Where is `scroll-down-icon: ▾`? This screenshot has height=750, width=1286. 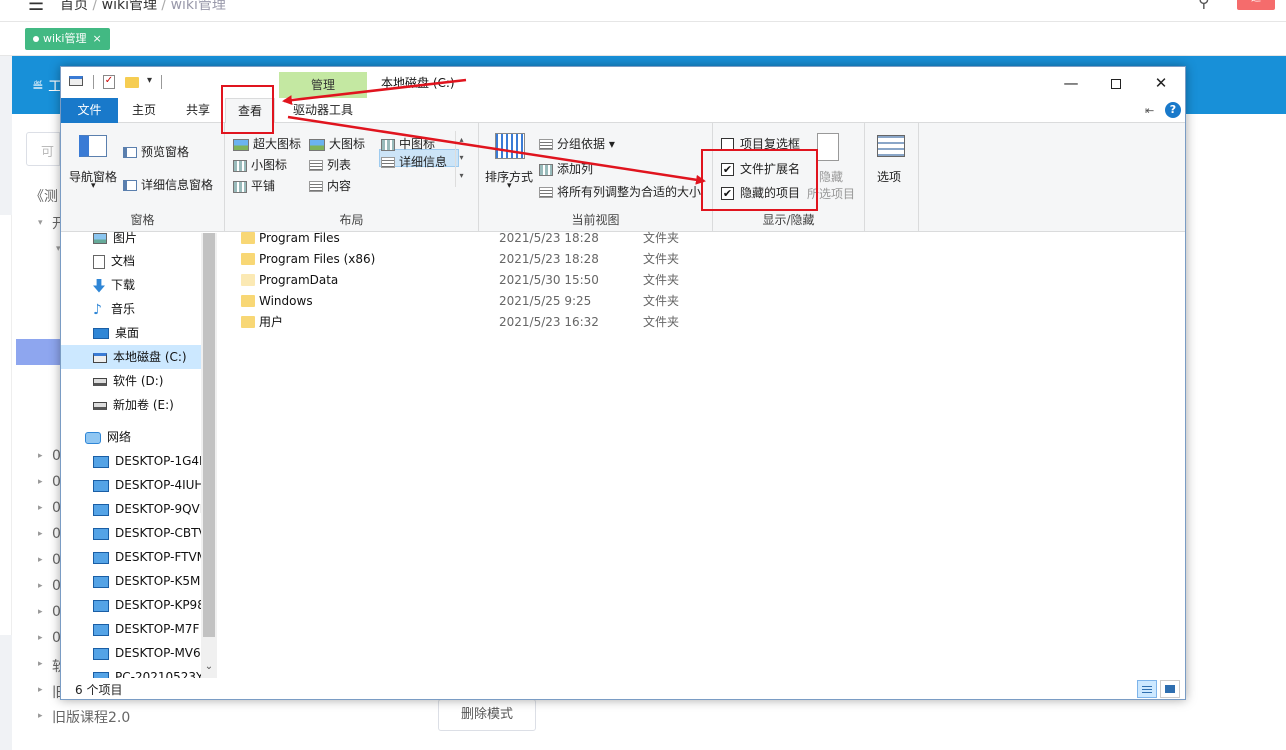 scroll-down-icon: ▾ is located at coordinates (461, 158).